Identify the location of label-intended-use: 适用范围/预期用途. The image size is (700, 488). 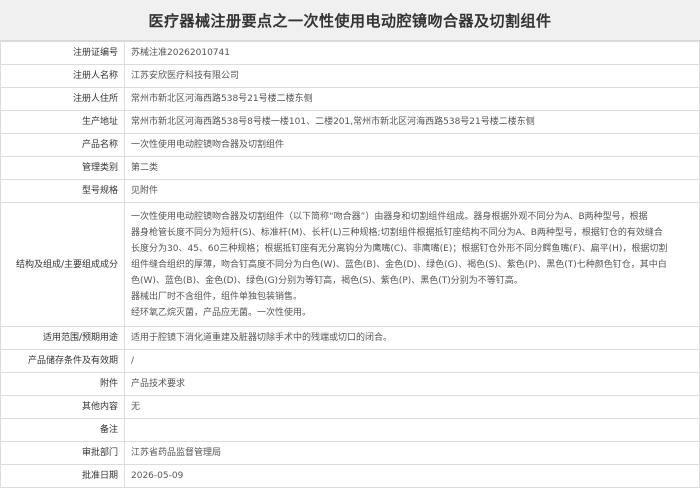
(62, 338).